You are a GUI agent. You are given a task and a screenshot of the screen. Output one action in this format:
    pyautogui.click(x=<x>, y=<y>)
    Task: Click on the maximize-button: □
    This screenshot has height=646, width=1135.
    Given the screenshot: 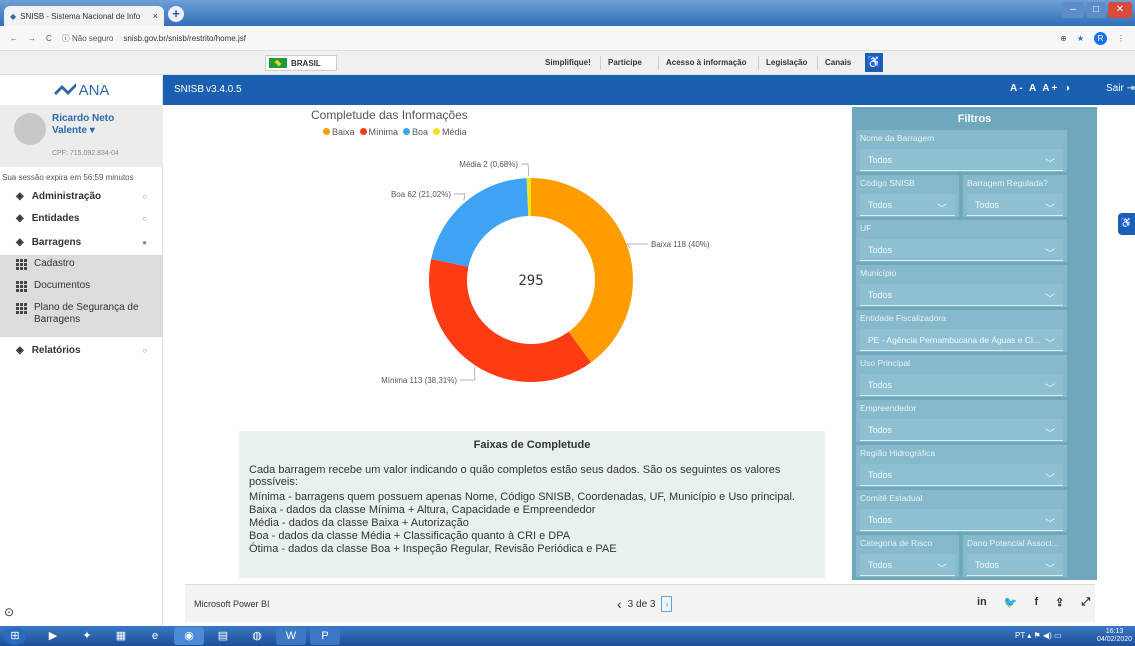 What is the action you would take?
    pyautogui.click(x=1096, y=10)
    